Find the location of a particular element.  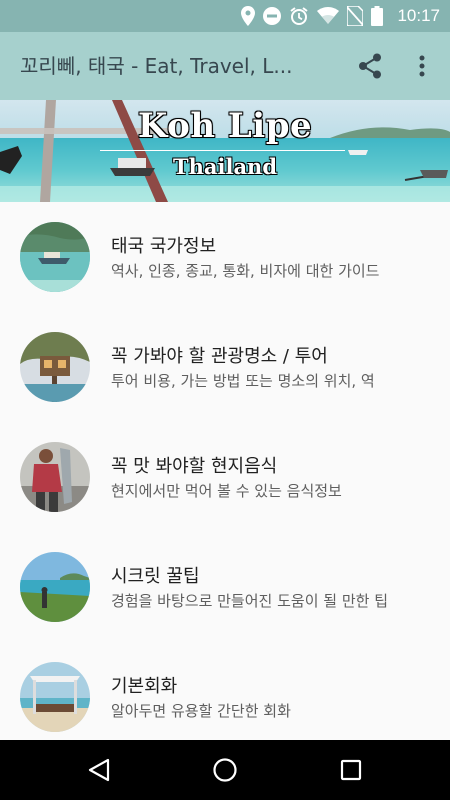

navigation-bar is located at coordinates (225, 770).